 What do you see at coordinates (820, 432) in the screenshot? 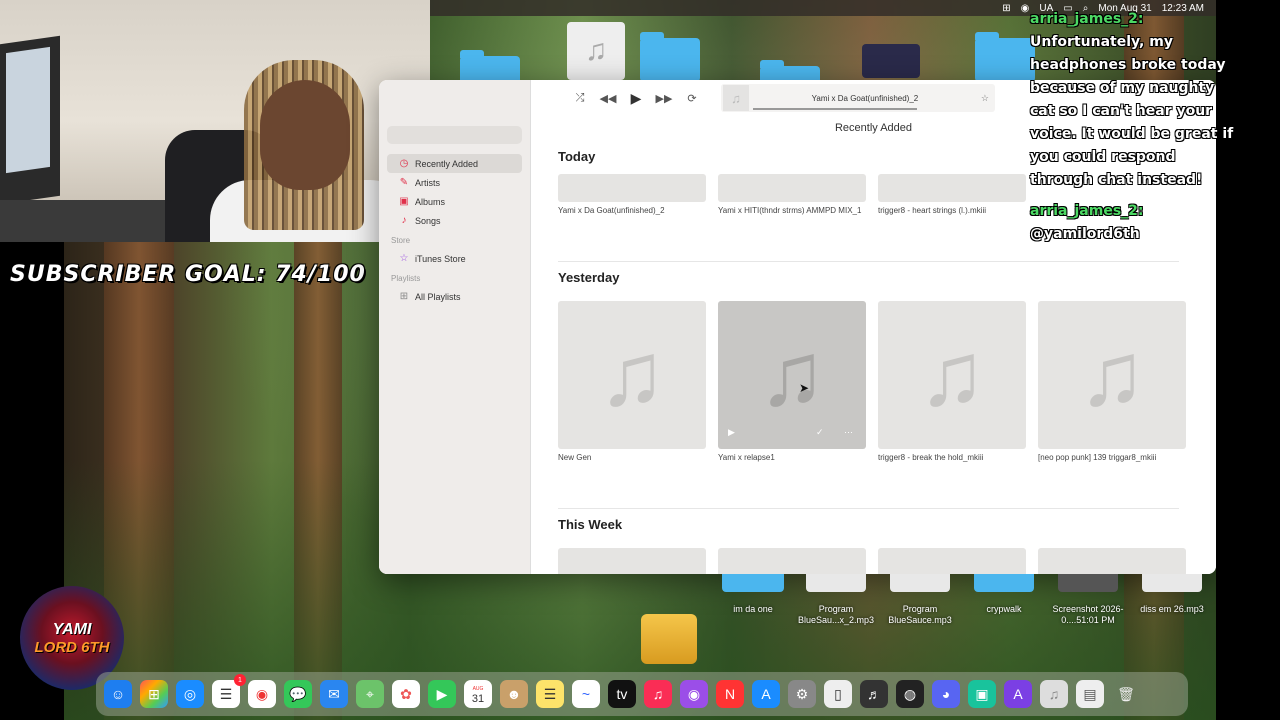
I see `tile-check-icon: ✓` at bounding box center [820, 432].